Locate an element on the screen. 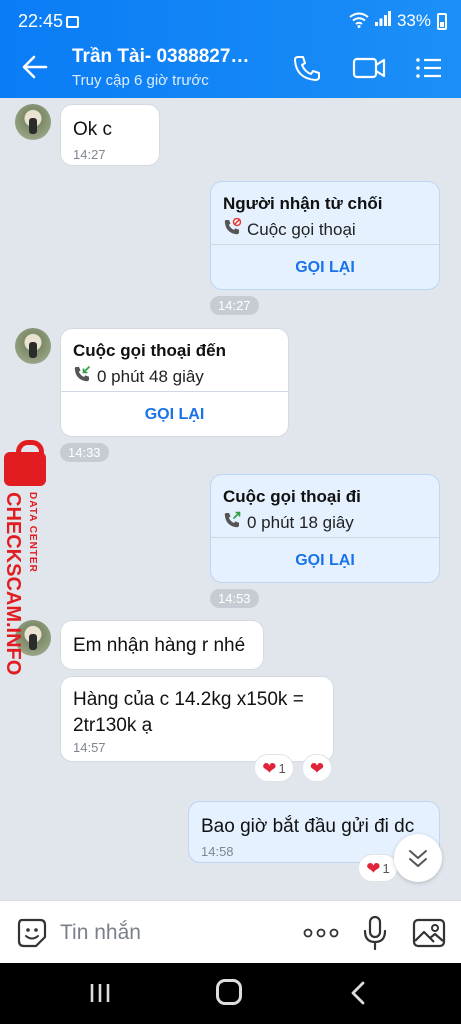 The width and height of the screenshot is (461, 1024). call-type-label: Cuộc gọi thoại is located at coordinates (301, 229).